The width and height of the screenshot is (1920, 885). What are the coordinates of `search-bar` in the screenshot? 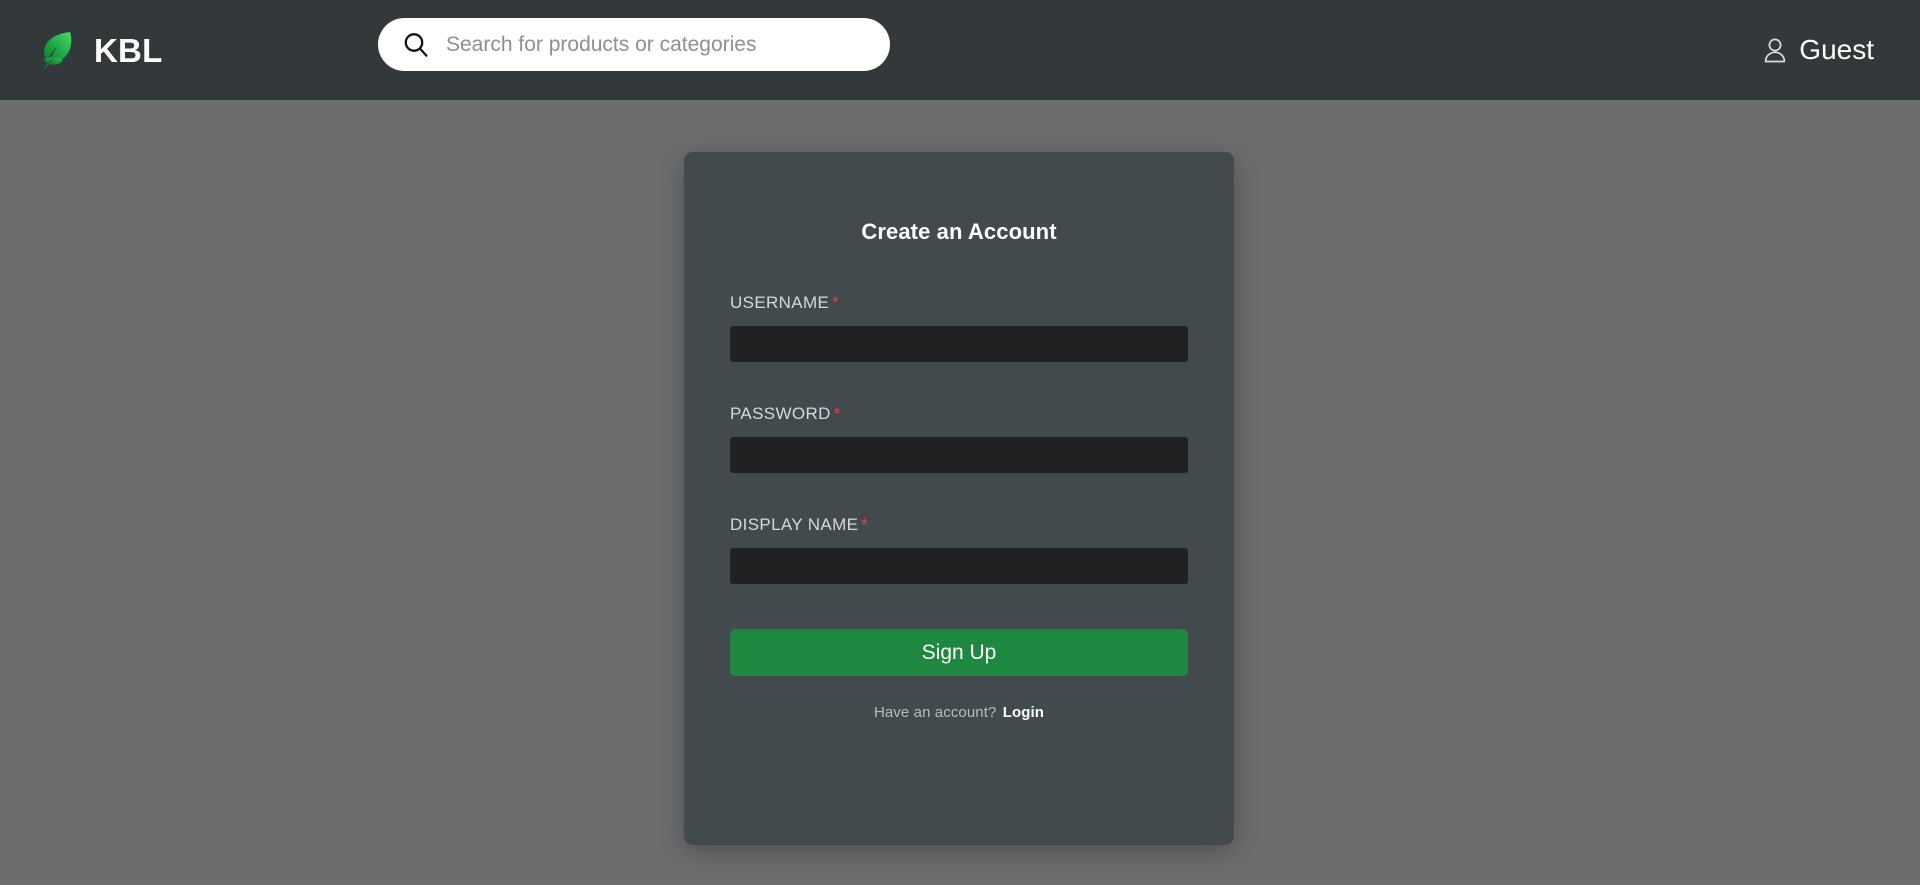 It's located at (634, 44).